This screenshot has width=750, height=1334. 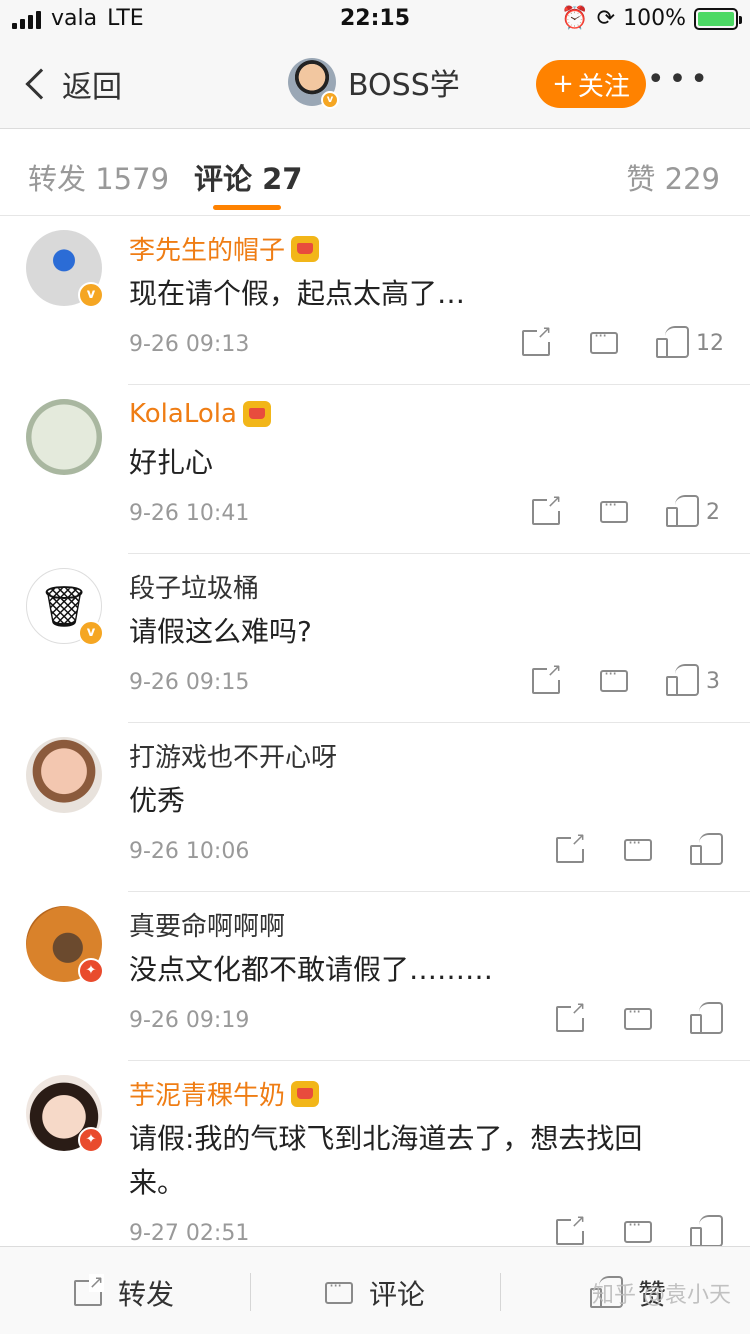 What do you see at coordinates (194, 589) in the screenshot?
I see `comment-author-label: 段子垃圾桶` at bounding box center [194, 589].